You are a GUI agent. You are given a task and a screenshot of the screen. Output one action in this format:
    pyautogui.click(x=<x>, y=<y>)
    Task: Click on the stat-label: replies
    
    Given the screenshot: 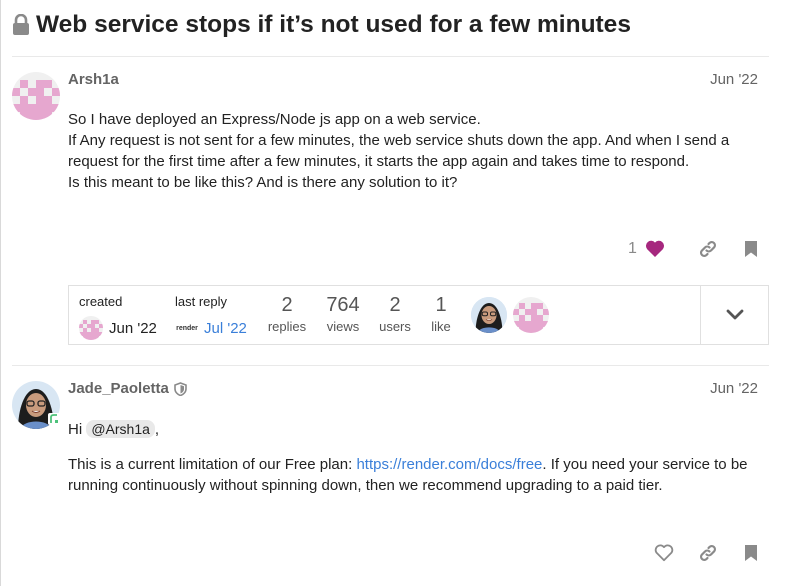 What is the action you would take?
    pyautogui.click(x=287, y=326)
    